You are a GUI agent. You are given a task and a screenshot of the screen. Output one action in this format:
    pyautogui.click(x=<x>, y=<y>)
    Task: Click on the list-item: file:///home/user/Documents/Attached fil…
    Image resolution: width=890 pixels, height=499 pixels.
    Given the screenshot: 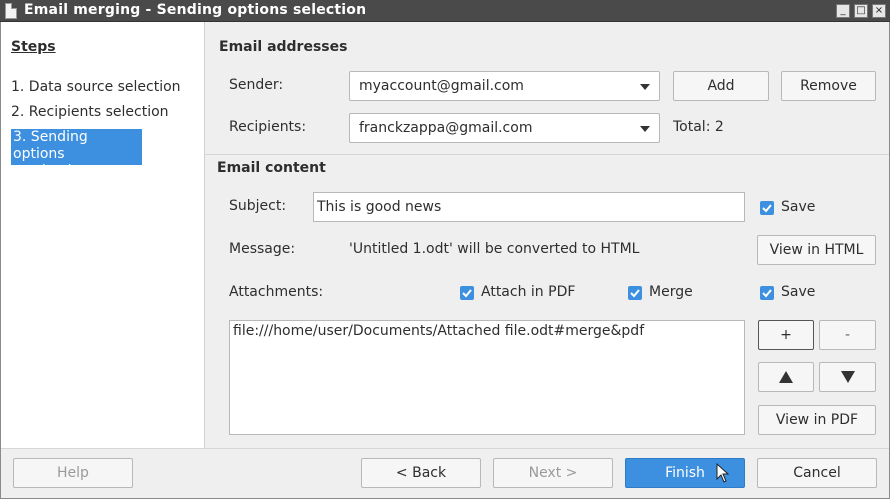 What is the action you would take?
    pyautogui.click(x=487, y=331)
    